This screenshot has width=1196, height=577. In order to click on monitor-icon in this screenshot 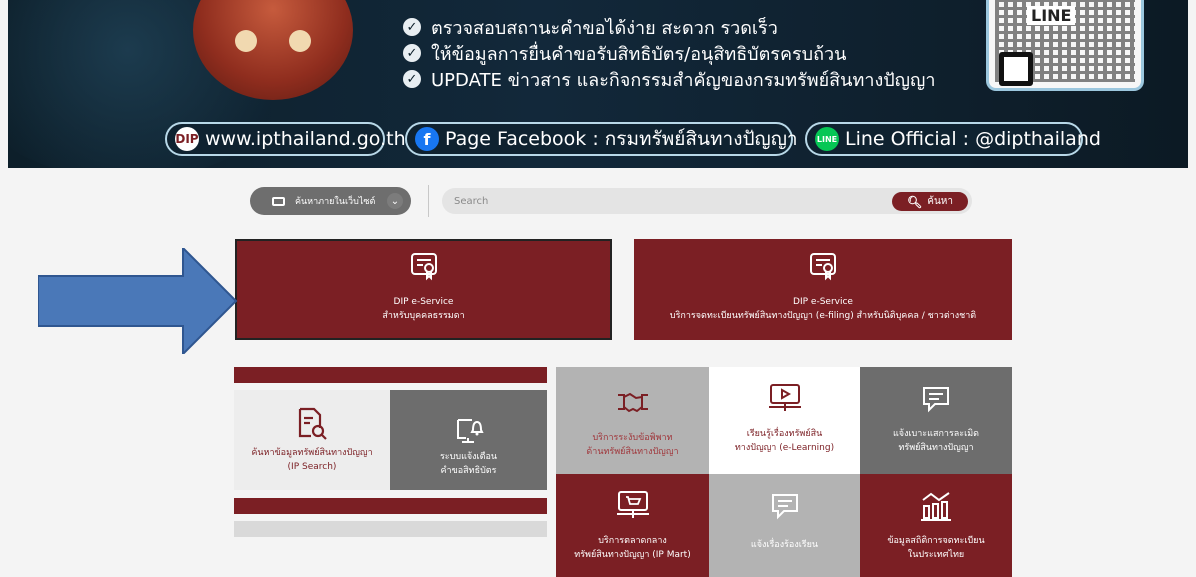, I will do `click(278, 201)`.